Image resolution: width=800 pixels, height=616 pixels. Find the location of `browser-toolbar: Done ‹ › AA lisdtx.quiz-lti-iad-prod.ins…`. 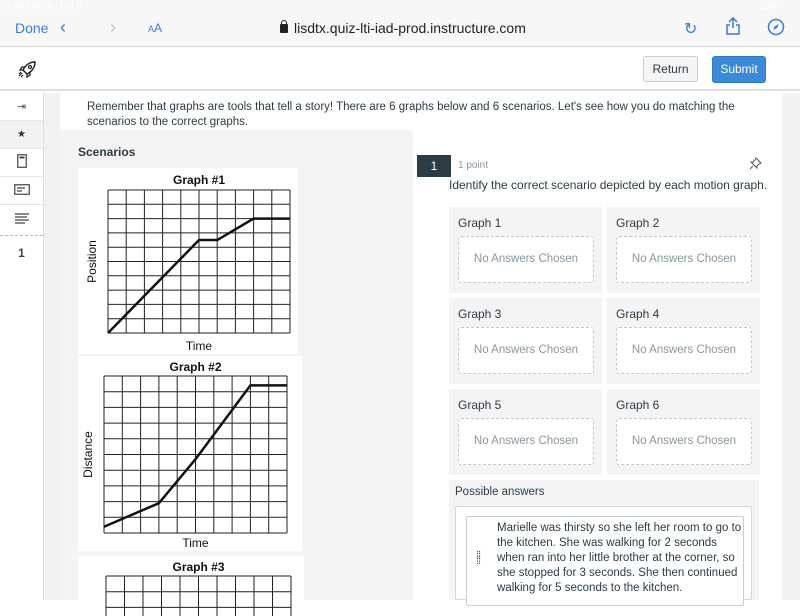

browser-toolbar: Done ‹ › AA lisdtx.quiz-lti-iad-prod.ins… is located at coordinates (400, 30).